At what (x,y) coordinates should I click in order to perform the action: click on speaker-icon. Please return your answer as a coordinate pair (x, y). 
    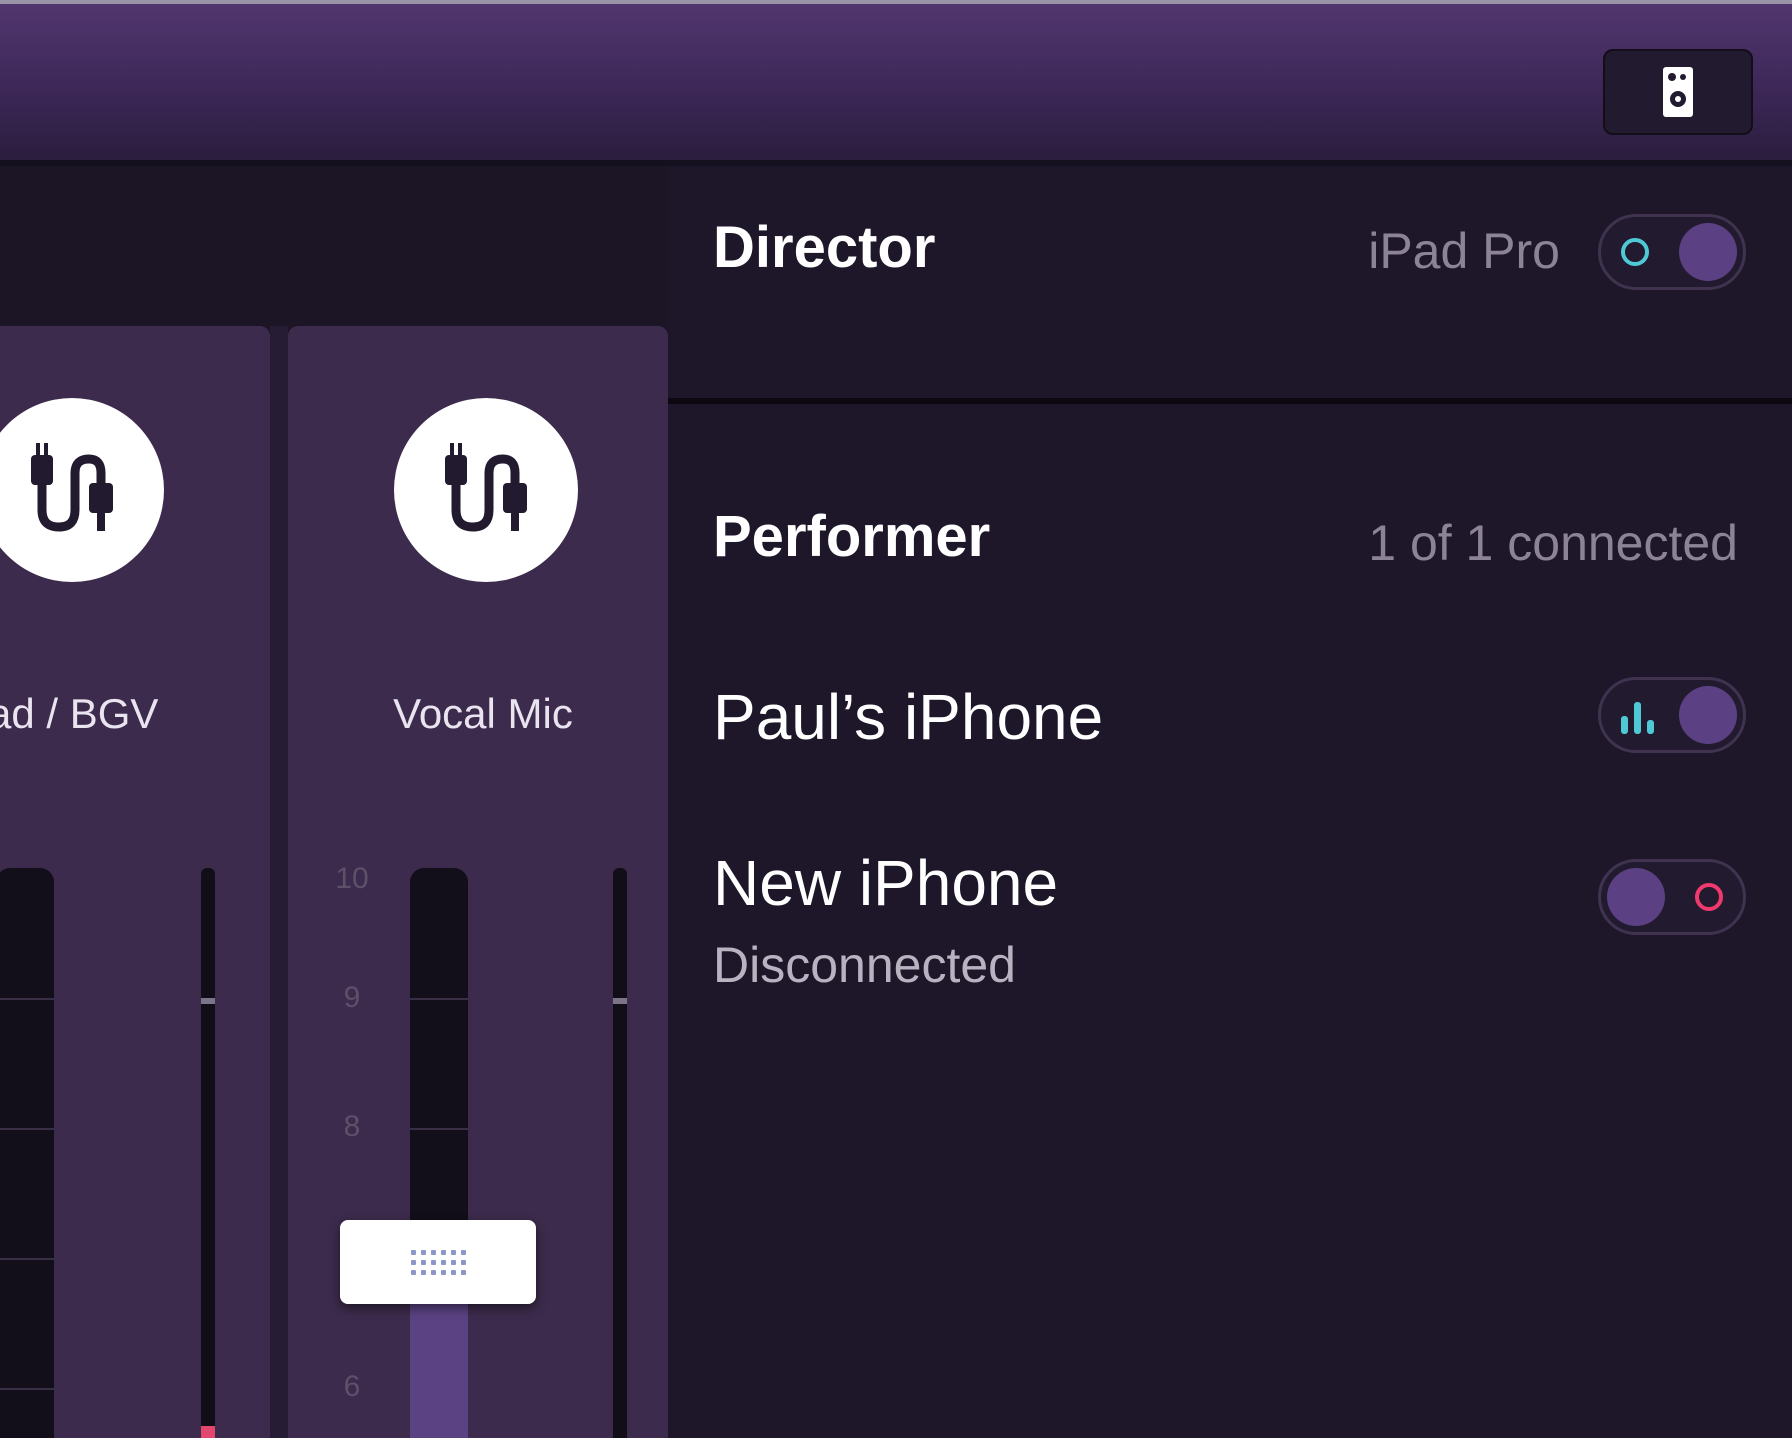
    Looking at the image, I should click on (1678, 92).